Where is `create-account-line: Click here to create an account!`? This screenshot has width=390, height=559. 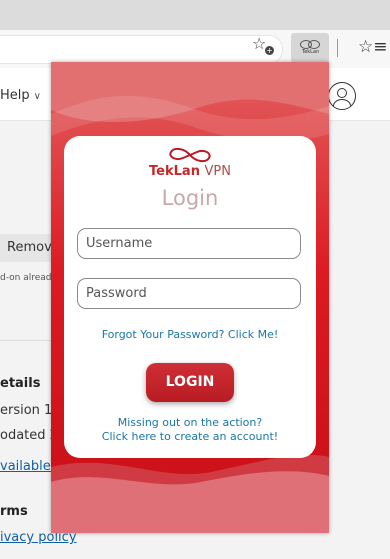 create-account-line: Click here to create an account! is located at coordinates (190, 436).